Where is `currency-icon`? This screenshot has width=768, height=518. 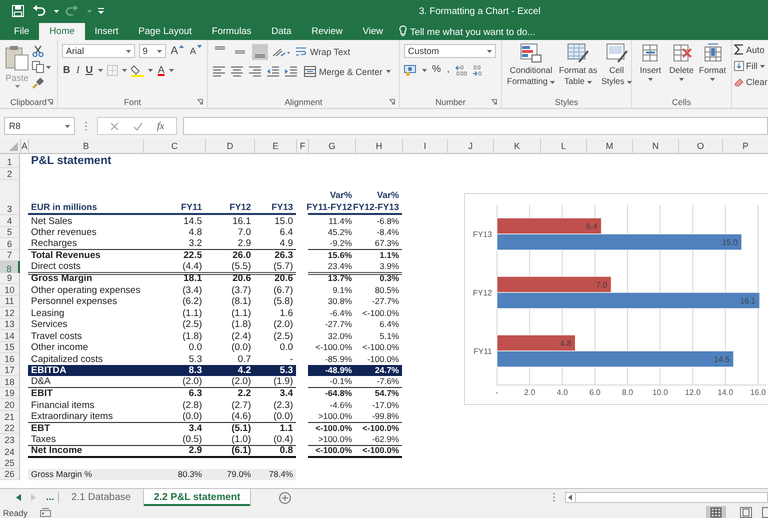
currency-icon is located at coordinates (411, 70).